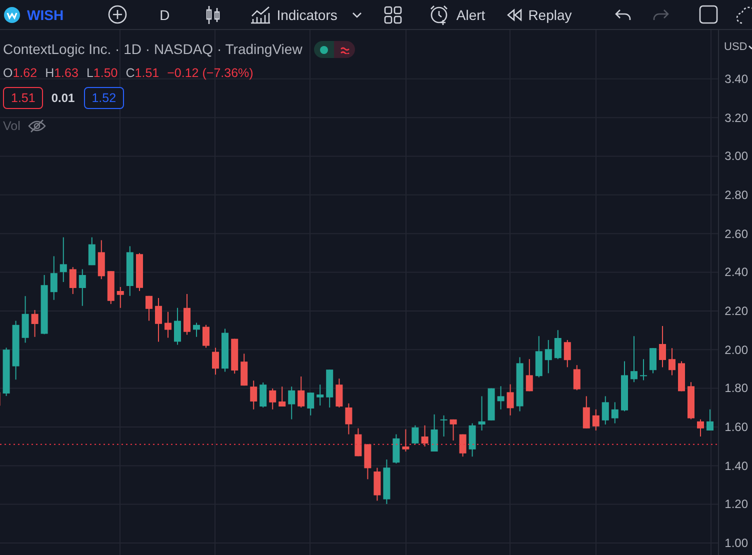 The image size is (752, 555). What do you see at coordinates (457, 14) in the screenshot?
I see `alert-button: Alert` at bounding box center [457, 14].